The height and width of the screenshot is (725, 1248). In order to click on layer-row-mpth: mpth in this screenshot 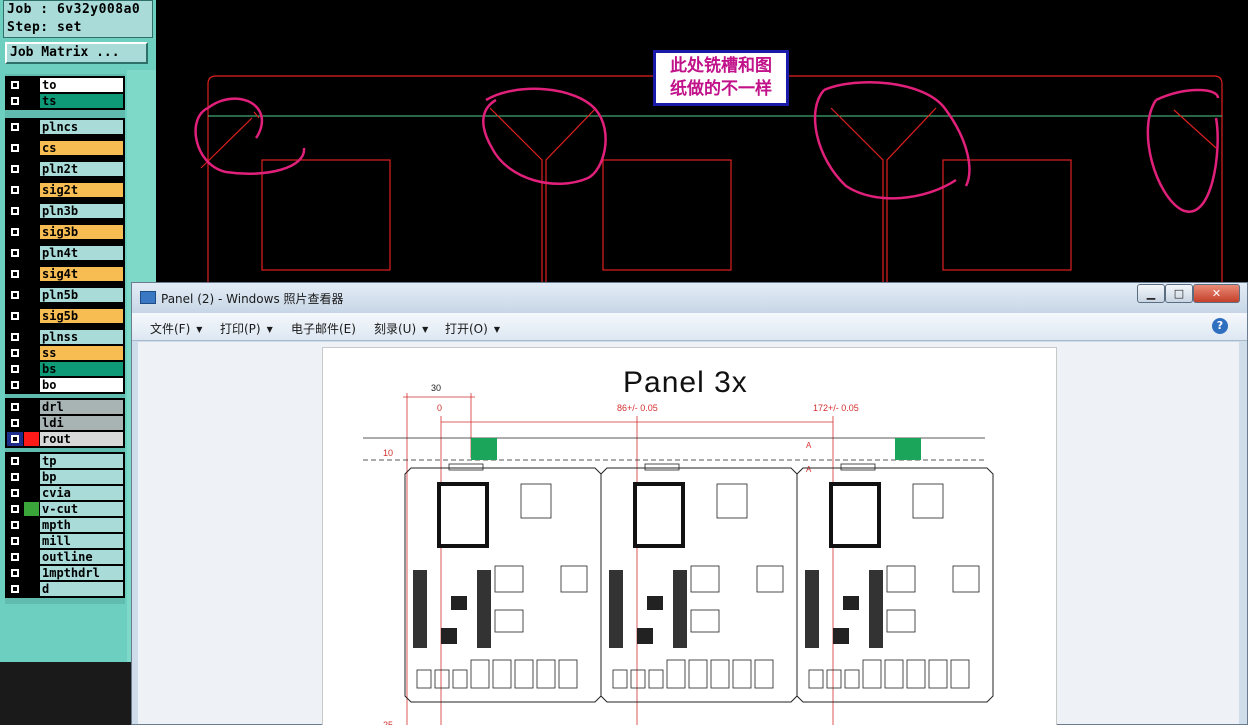, I will do `click(65, 525)`.